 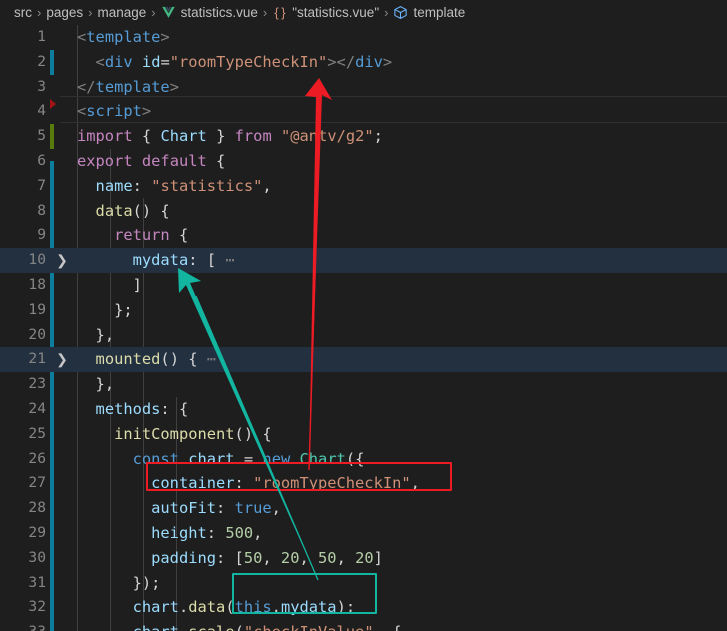 What do you see at coordinates (41, 111) in the screenshot?
I see `line-number: 4` at bounding box center [41, 111].